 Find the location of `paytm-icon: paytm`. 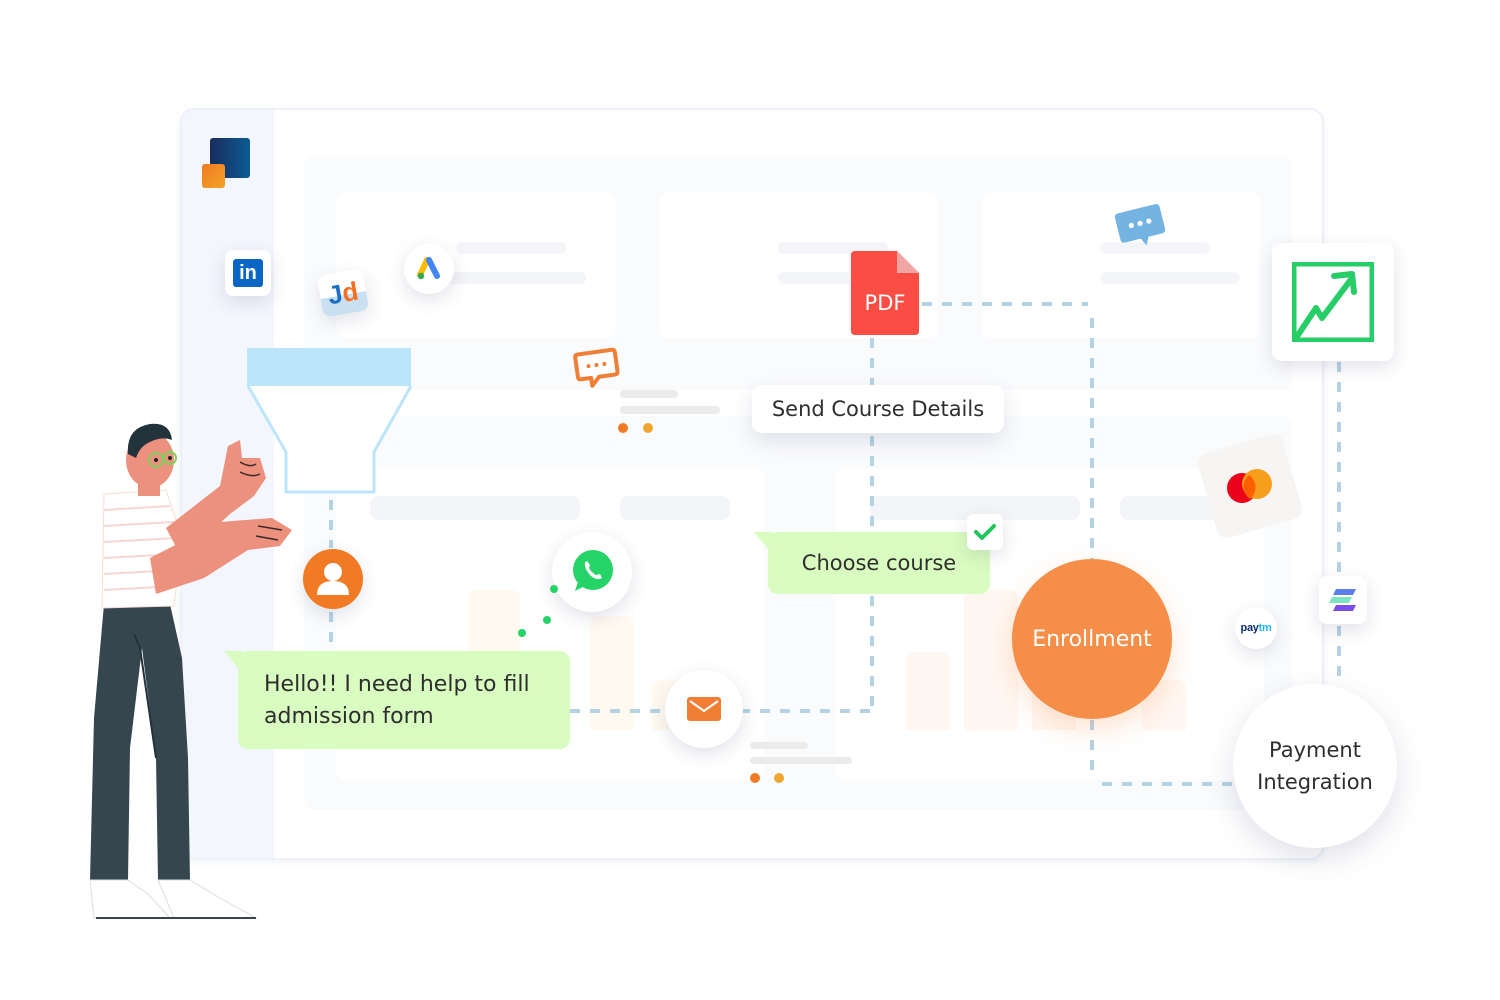

paytm-icon: paytm is located at coordinates (1256, 628).